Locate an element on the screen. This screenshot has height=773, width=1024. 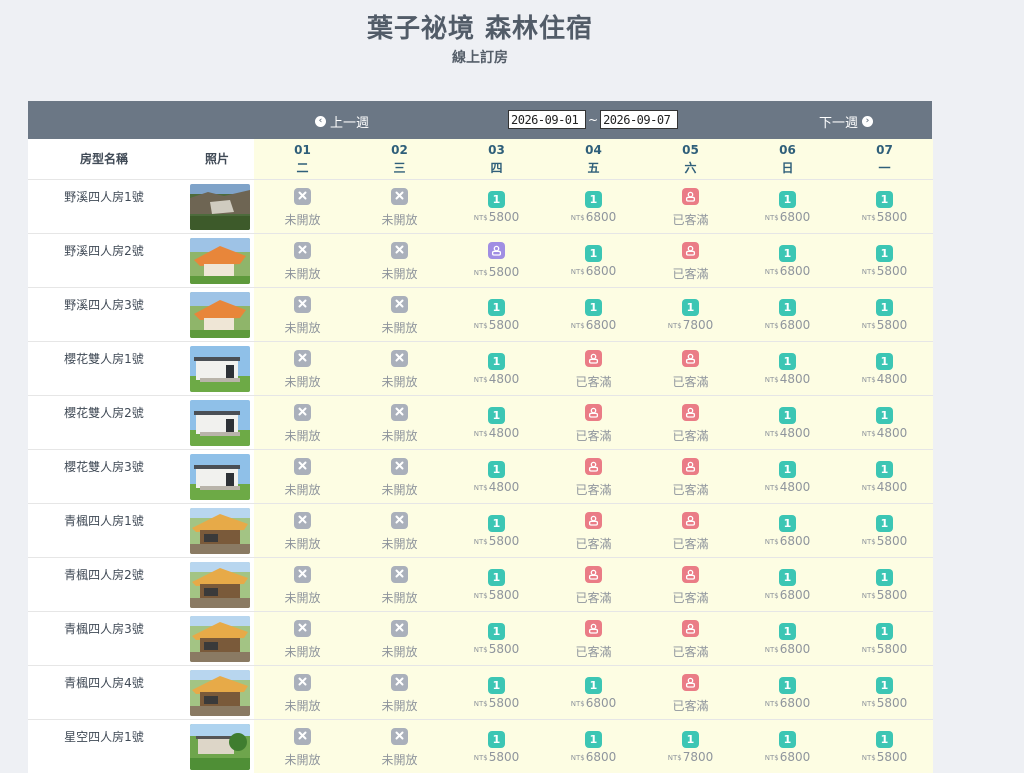
day-weekday: 四 is located at coordinates (496, 167).